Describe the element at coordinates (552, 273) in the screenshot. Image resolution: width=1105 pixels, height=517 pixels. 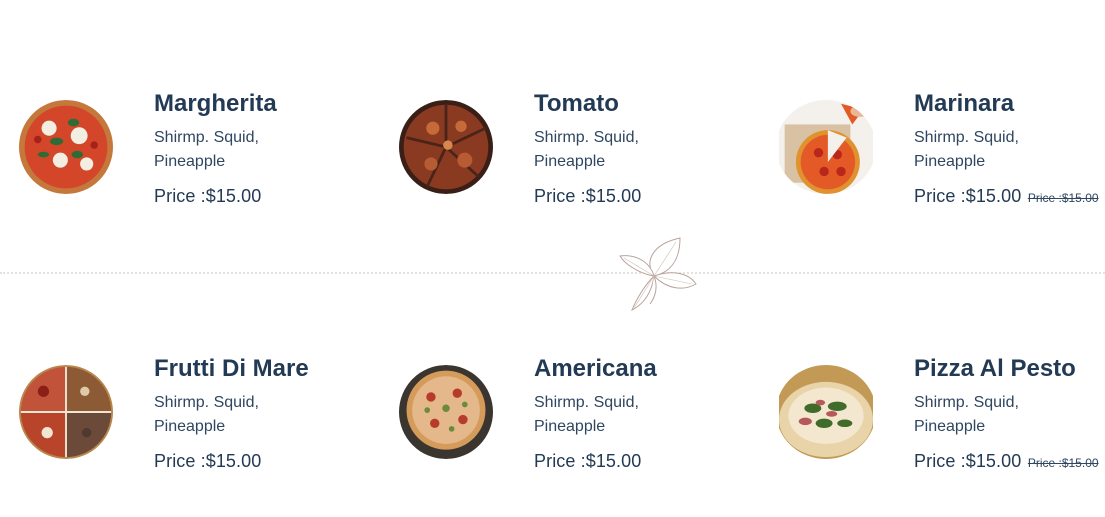
I see `section-divider` at that location.